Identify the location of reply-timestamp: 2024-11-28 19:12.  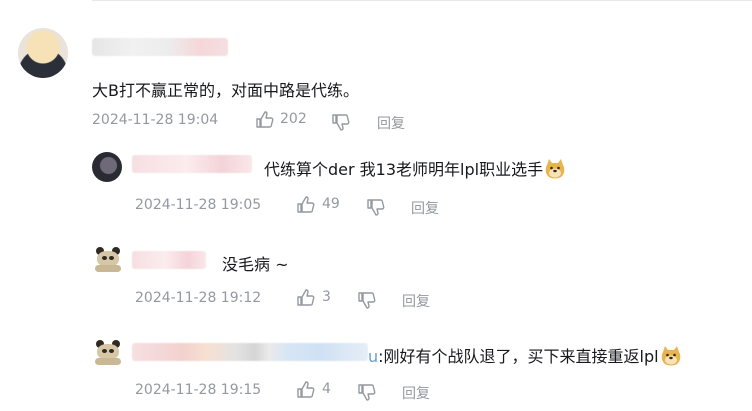
(198, 298).